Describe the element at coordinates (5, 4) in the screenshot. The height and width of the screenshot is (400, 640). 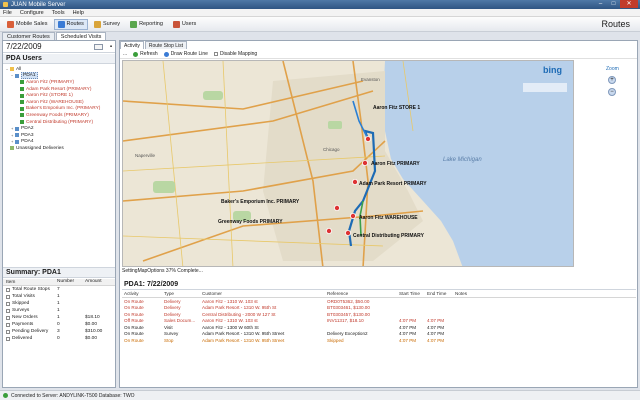
I see `app-icon` at that location.